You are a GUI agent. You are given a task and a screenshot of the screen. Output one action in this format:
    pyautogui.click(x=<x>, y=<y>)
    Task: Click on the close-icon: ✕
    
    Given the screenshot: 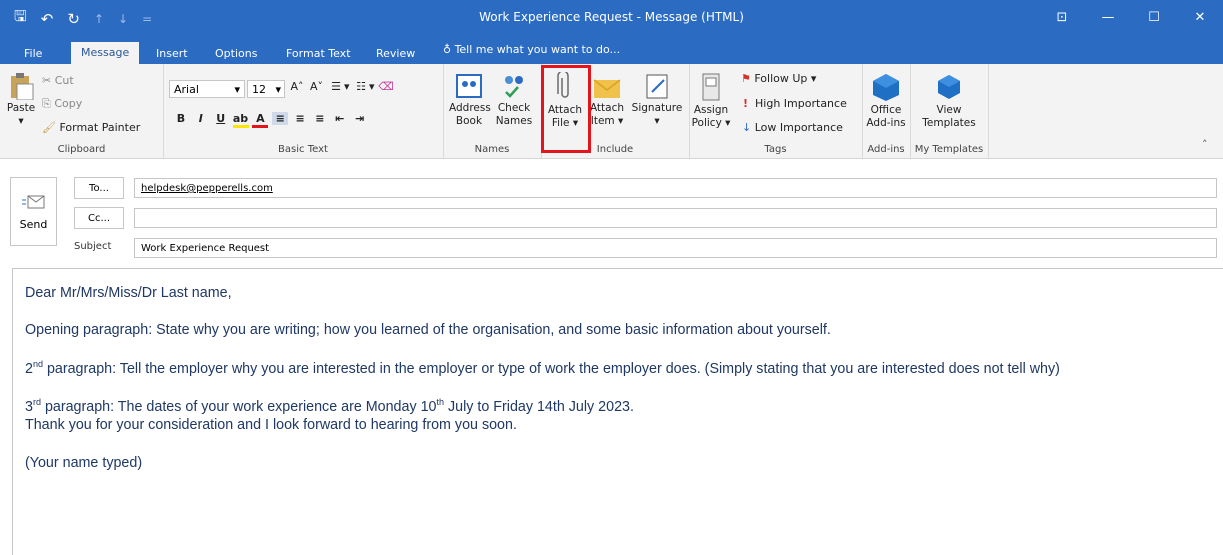 What is the action you would take?
    pyautogui.click(x=1200, y=17)
    